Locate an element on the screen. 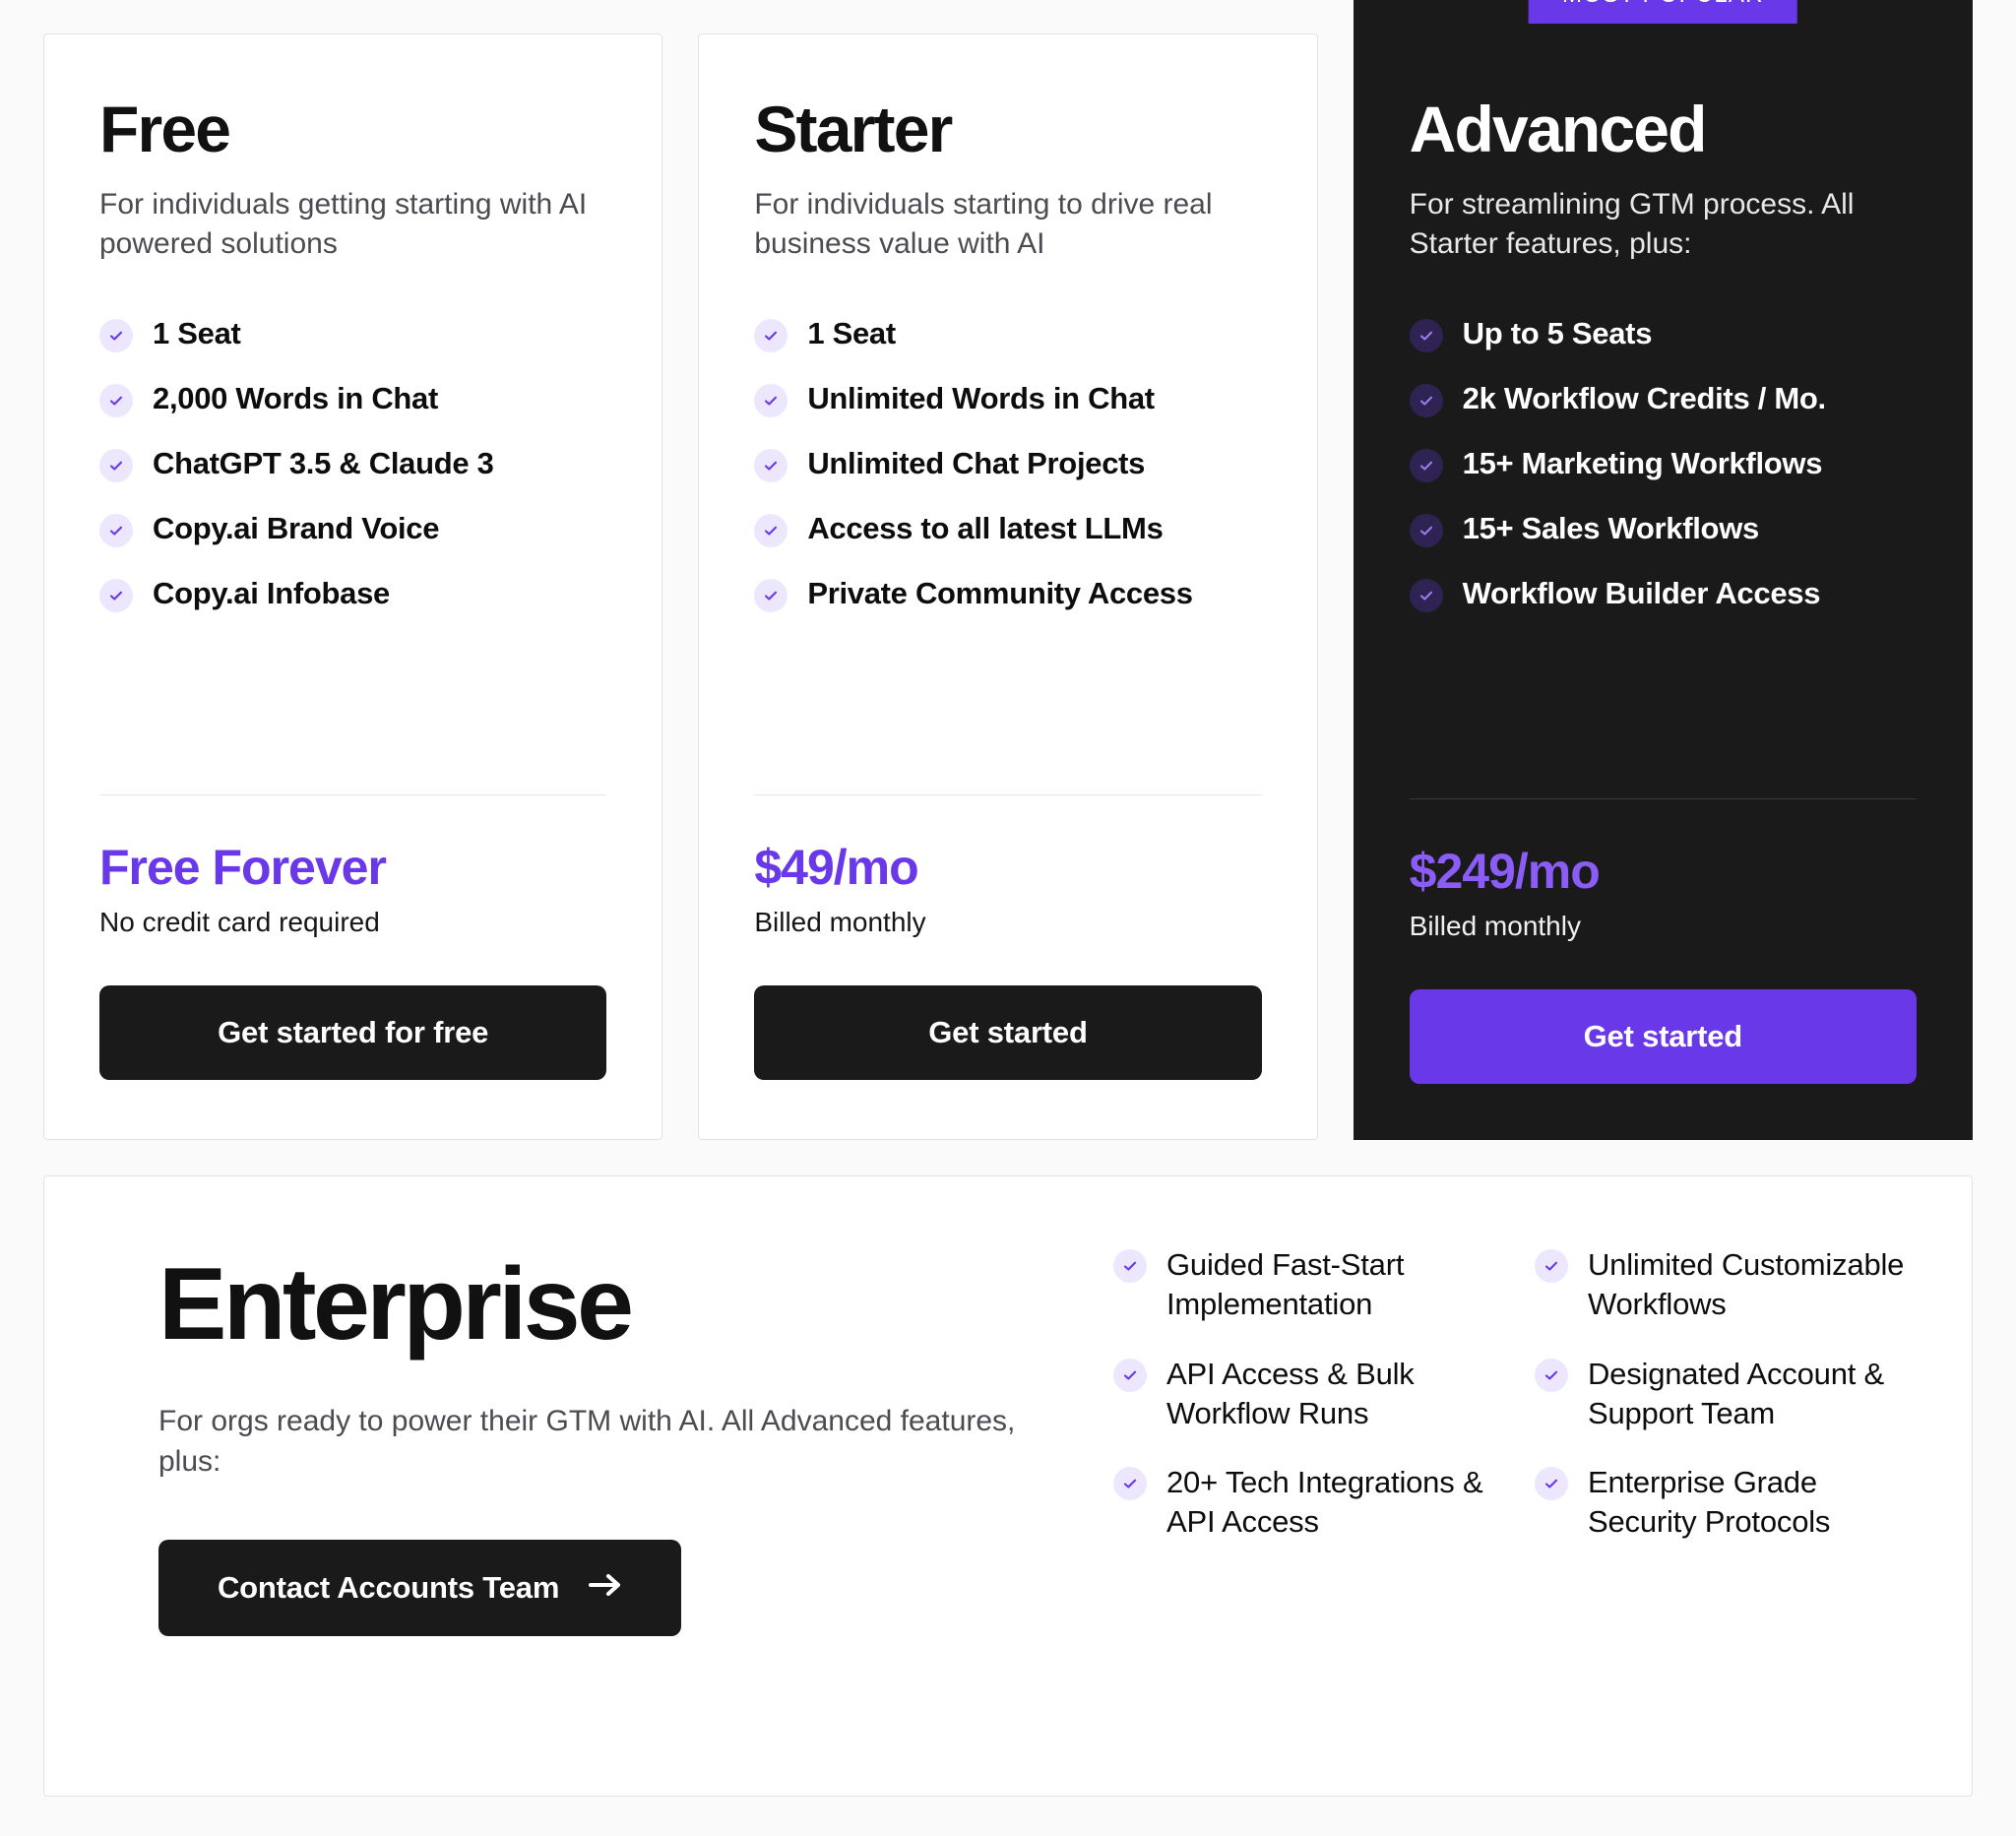  feature-label: 20+ Tech Integrations & API Access is located at coordinates (1324, 1502).